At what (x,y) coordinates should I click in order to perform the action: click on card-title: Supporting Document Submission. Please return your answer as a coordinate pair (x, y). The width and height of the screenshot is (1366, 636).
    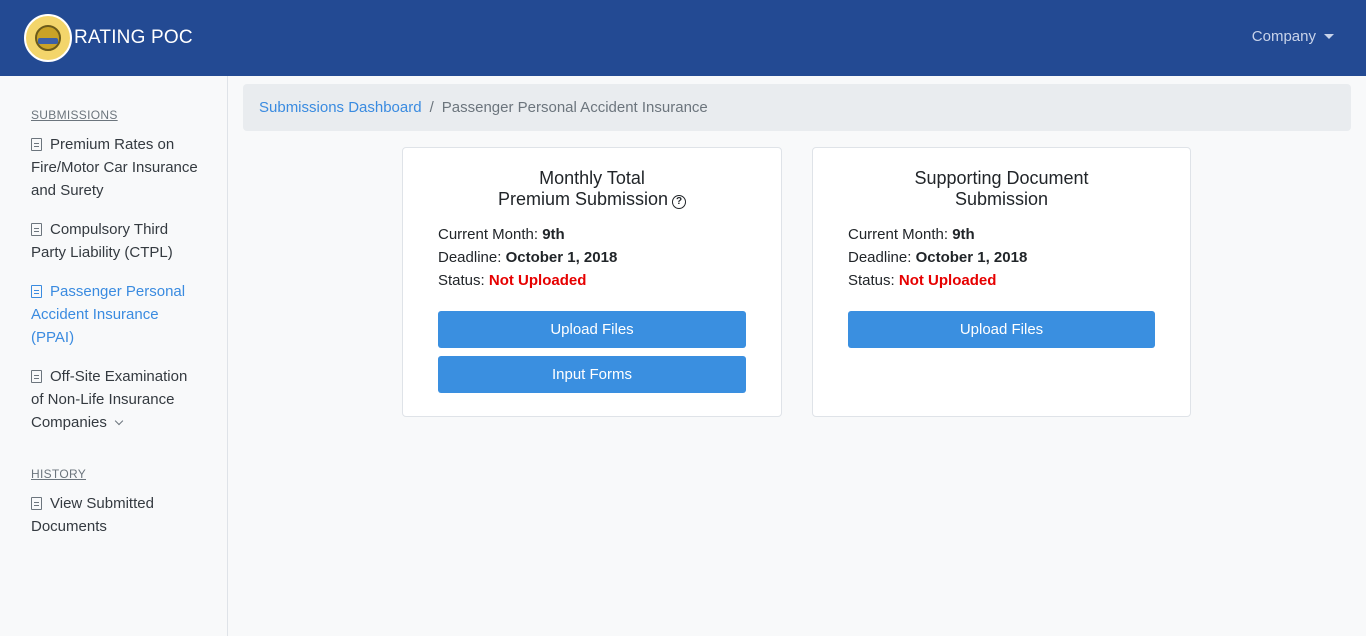
    Looking at the image, I should click on (1001, 189).